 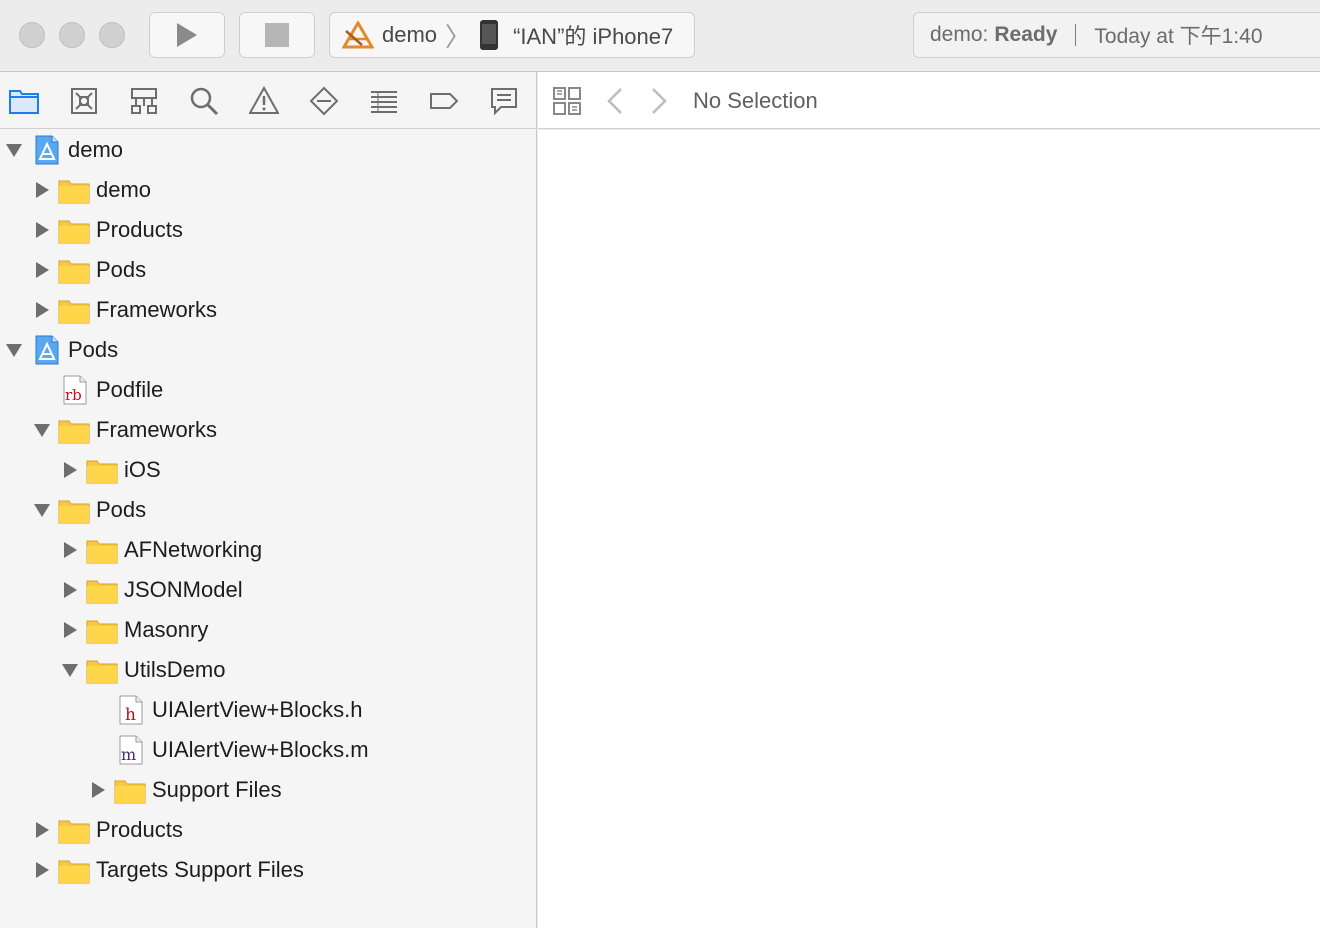 I want to click on objc-source-file-icon: m, so click(x=134, y=750).